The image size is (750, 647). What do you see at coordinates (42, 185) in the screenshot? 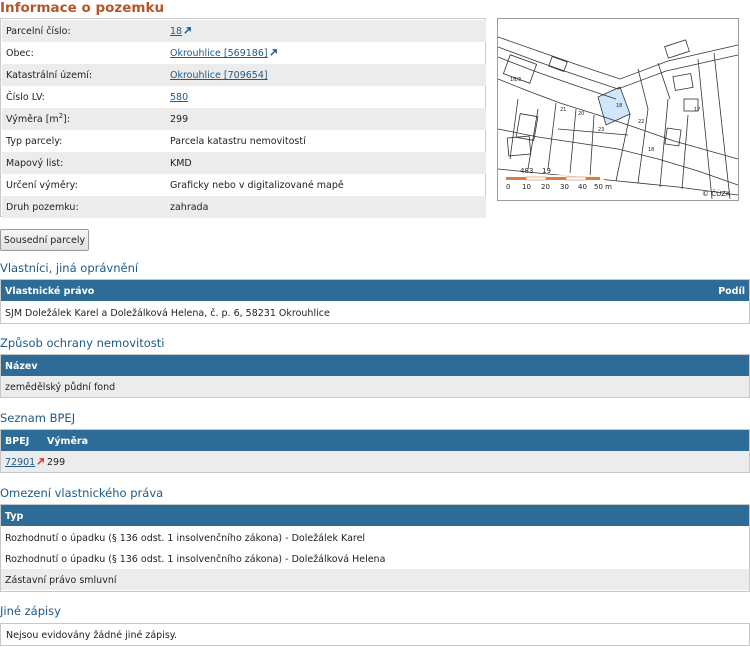
I see `info-label: Určení výměry:` at bounding box center [42, 185].